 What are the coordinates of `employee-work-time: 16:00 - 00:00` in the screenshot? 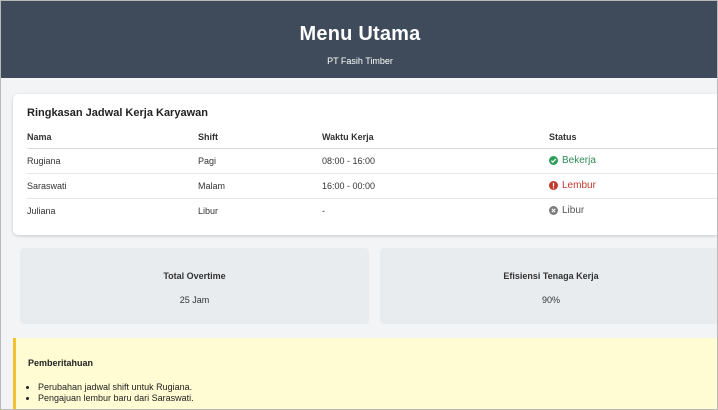 It's located at (435, 186).